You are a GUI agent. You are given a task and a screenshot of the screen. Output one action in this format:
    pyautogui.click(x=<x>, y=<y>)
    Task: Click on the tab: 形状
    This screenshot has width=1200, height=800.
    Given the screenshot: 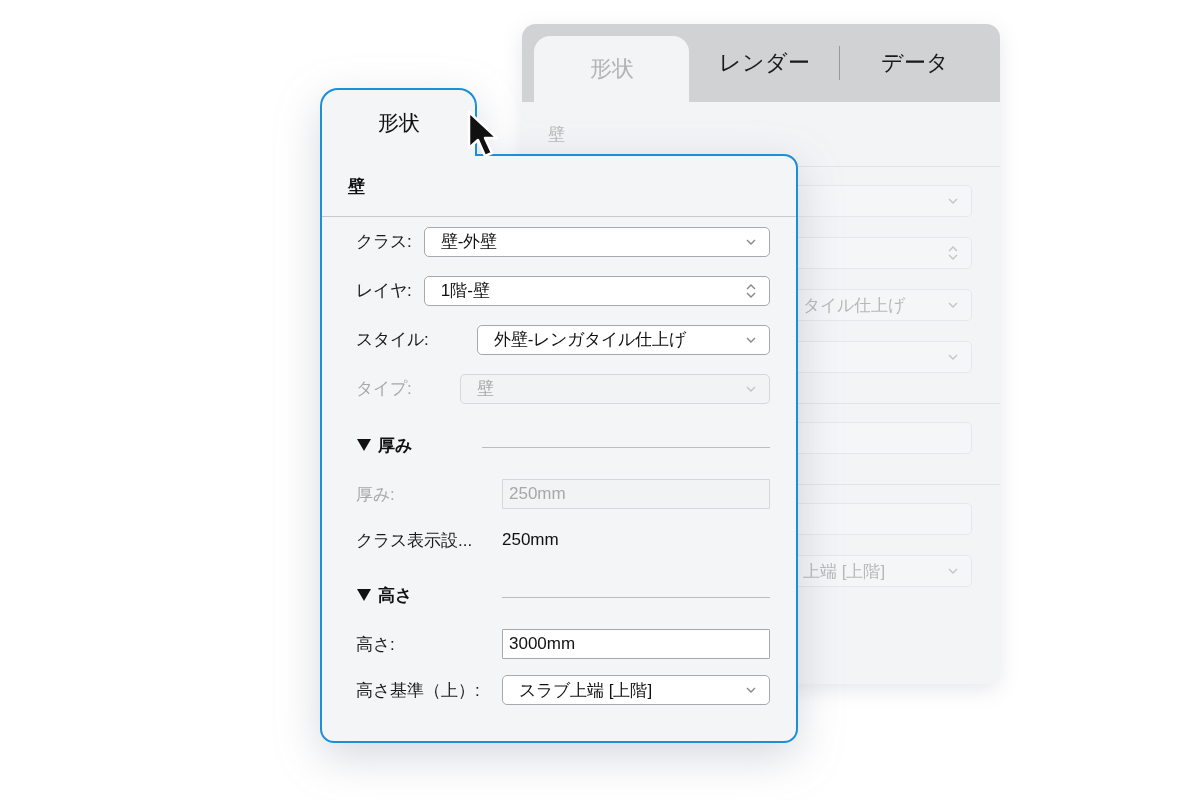 What is the action you would take?
    pyautogui.click(x=398, y=122)
    